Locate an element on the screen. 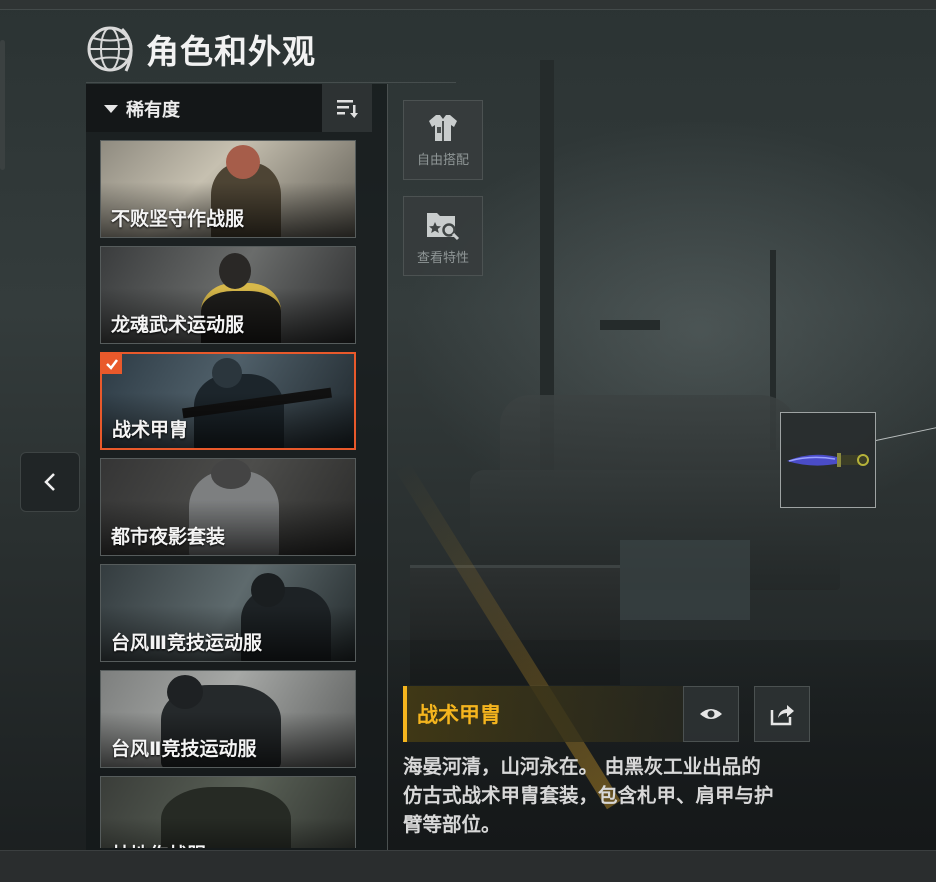  triangle-down-icon is located at coordinates (111, 109).